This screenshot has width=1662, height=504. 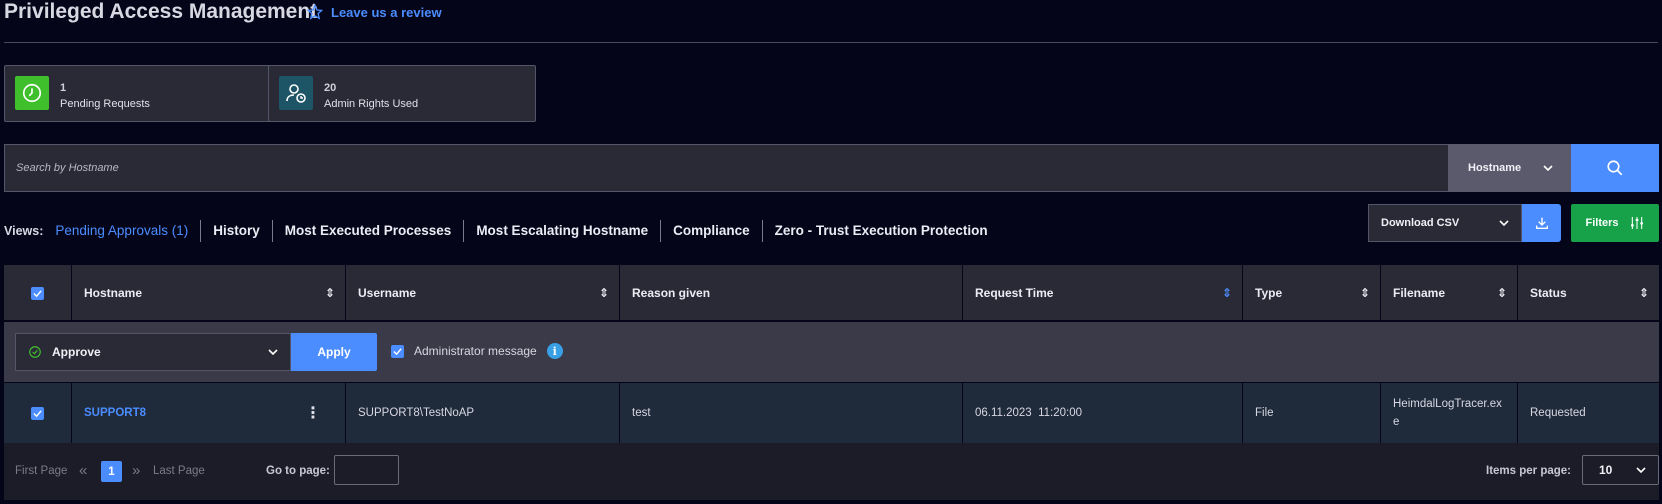 I want to click on review-link-label: Leave us a review, so click(x=386, y=12).